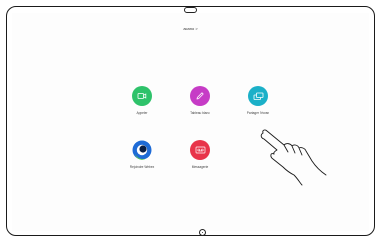  I want to click on voicemail-icon, so click(200, 150).